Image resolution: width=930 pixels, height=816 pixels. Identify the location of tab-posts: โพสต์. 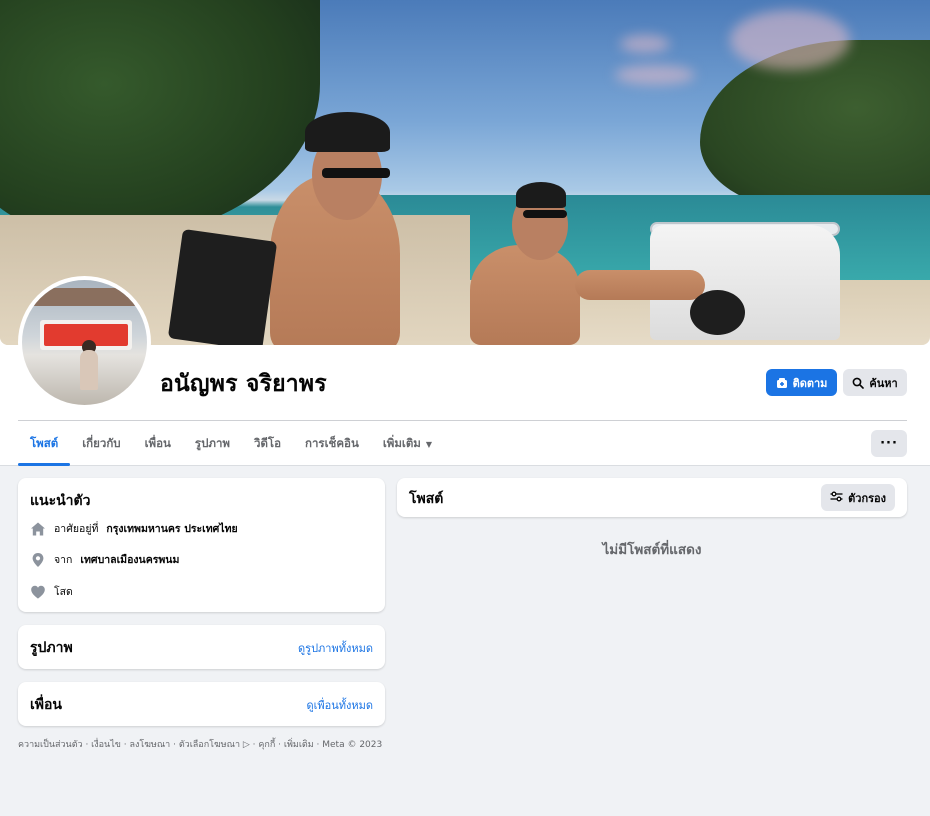
(44, 444).